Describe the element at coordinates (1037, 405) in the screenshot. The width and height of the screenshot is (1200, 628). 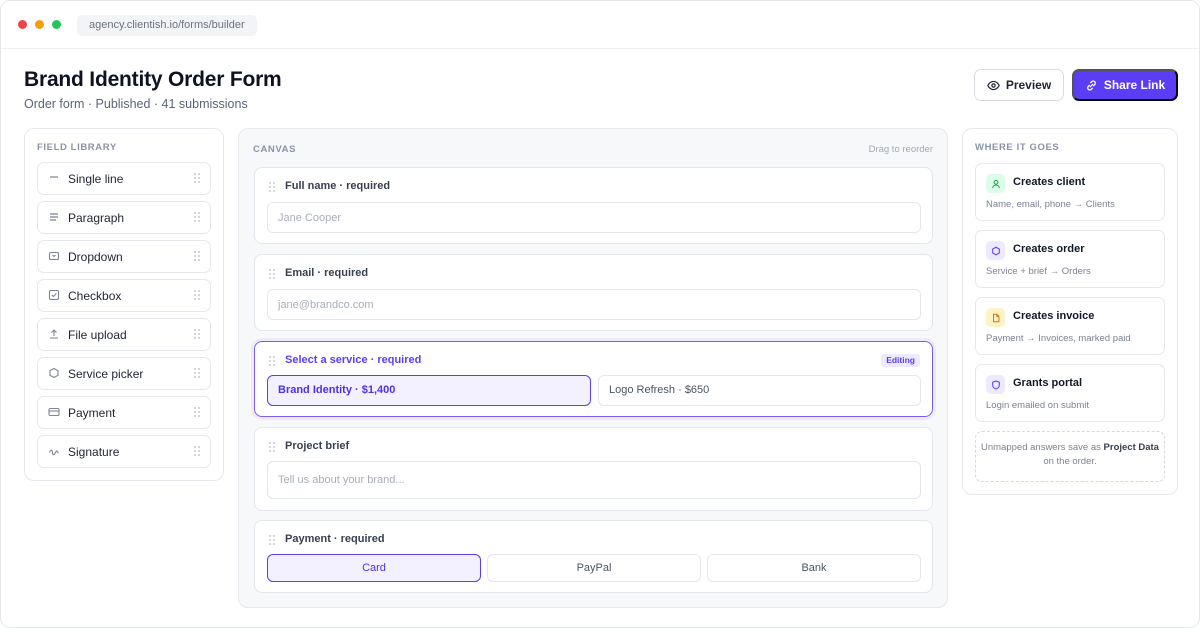
I see `destination-description: Login emailed on submit` at that location.